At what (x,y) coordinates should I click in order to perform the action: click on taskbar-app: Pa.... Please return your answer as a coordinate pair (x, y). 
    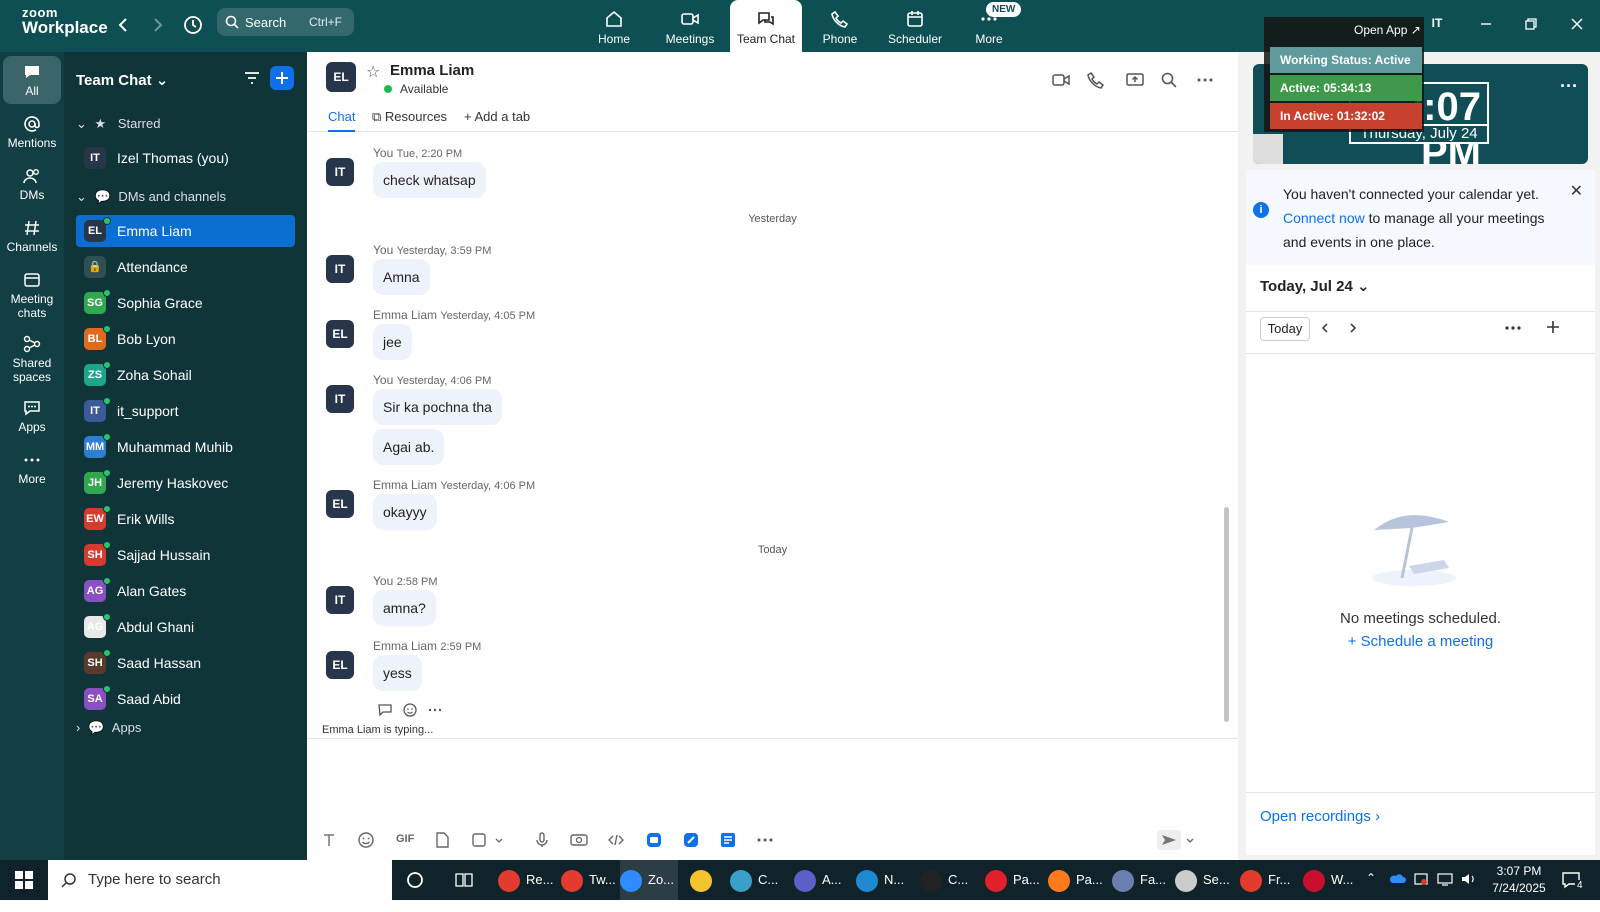
    Looking at the image, I should click on (1077, 880).